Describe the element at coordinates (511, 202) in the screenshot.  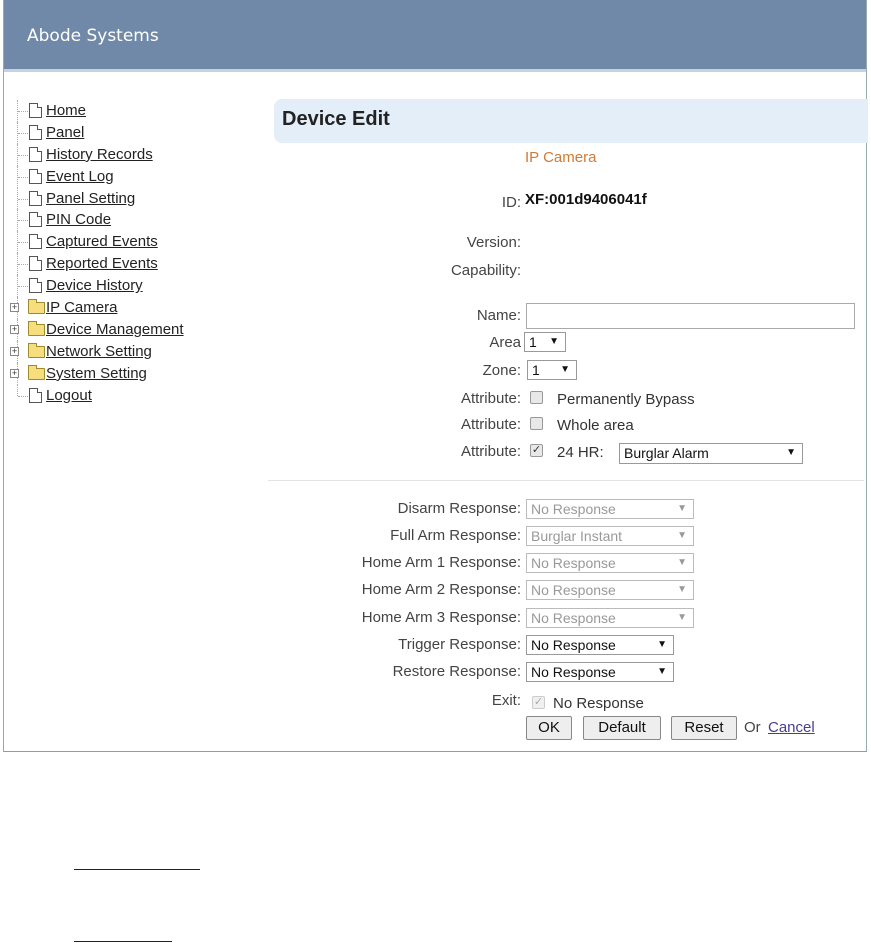
I see `id-label: ID:` at that location.